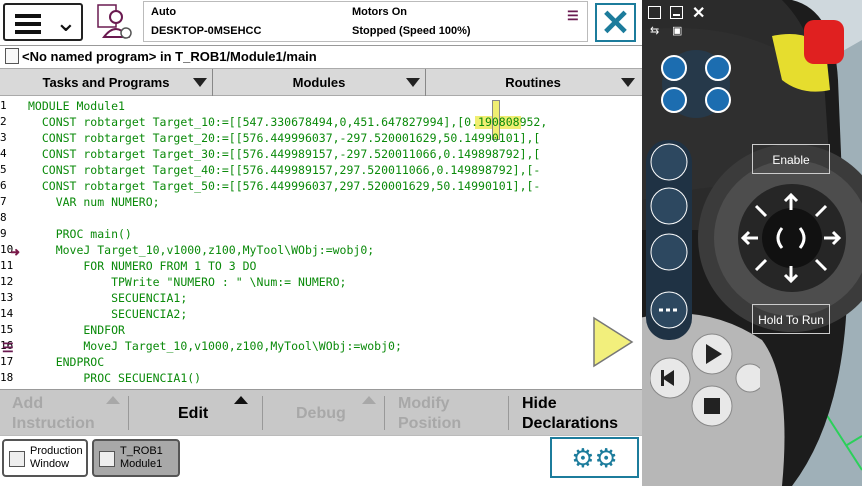 The width and height of the screenshot is (862, 486). Describe the element at coordinates (43, 22) in the screenshot. I see `main-menu-button: ⌄` at that location.